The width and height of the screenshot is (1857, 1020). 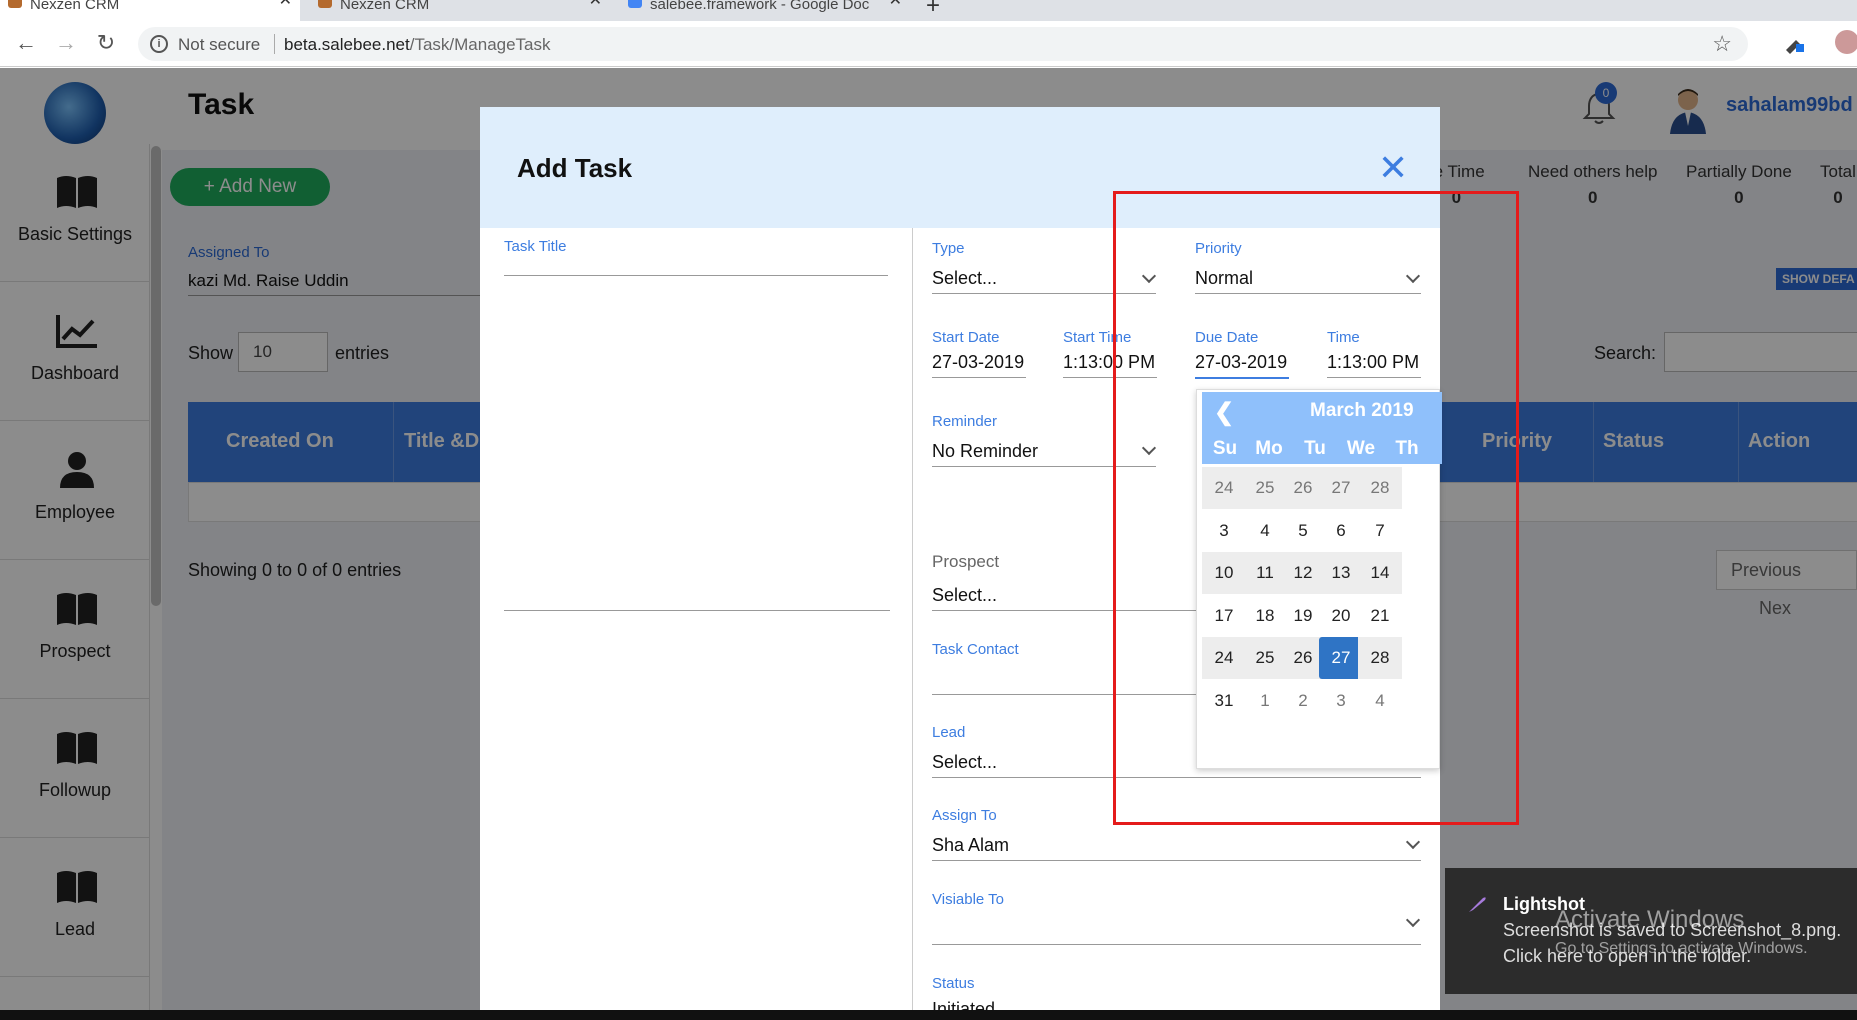 I want to click on status-label: Status, so click(x=953, y=983).